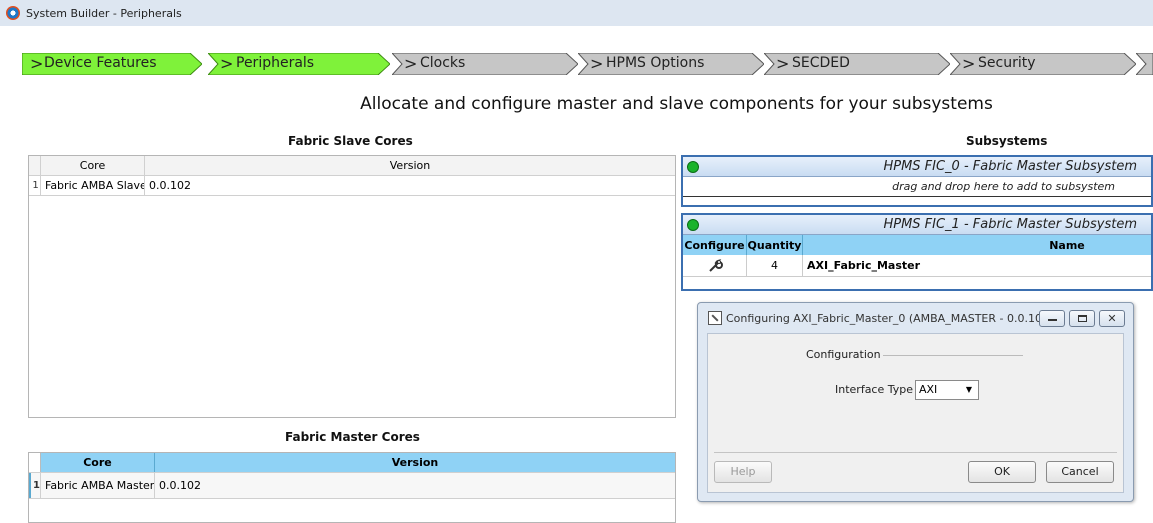  What do you see at coordinates (93, 185) in the screenshot?
I see `core-cell: Fabric AMBA Slave` at bounding box center [93, 185].